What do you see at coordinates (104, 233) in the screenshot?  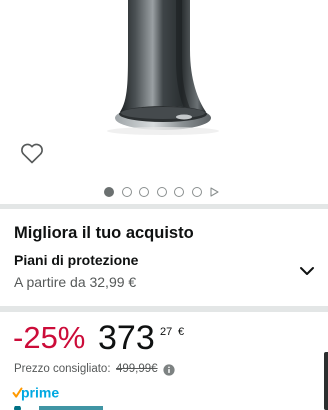 I see `upsell-title: Migliora il tuo acquisto` at bounding box center [104, 233].